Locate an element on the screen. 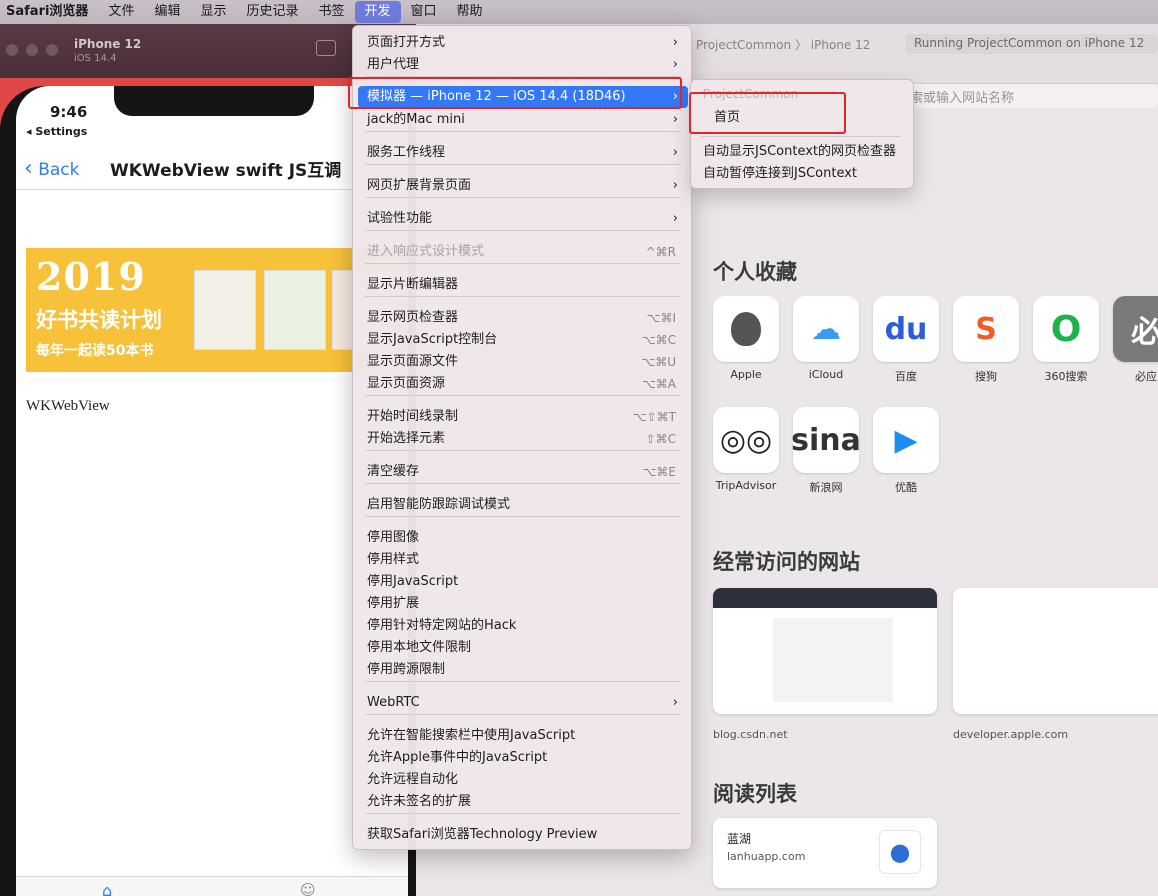 The width and height of the screenshot is (1158, 896). ring-icon: O is located at coordinates (1066, 329).